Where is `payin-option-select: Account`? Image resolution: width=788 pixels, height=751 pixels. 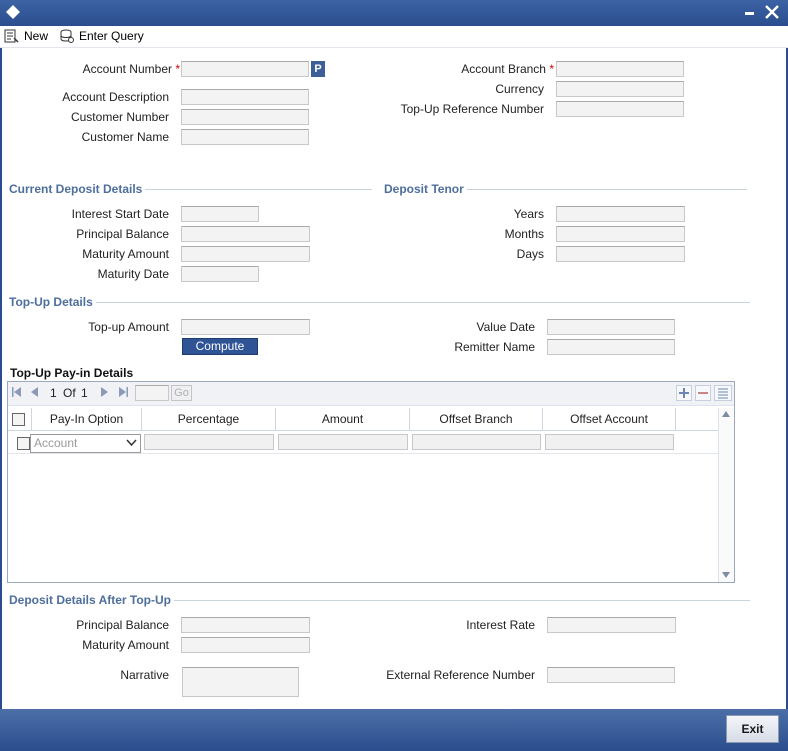
payin-option-select: Account is located at coordinates (85, 443).